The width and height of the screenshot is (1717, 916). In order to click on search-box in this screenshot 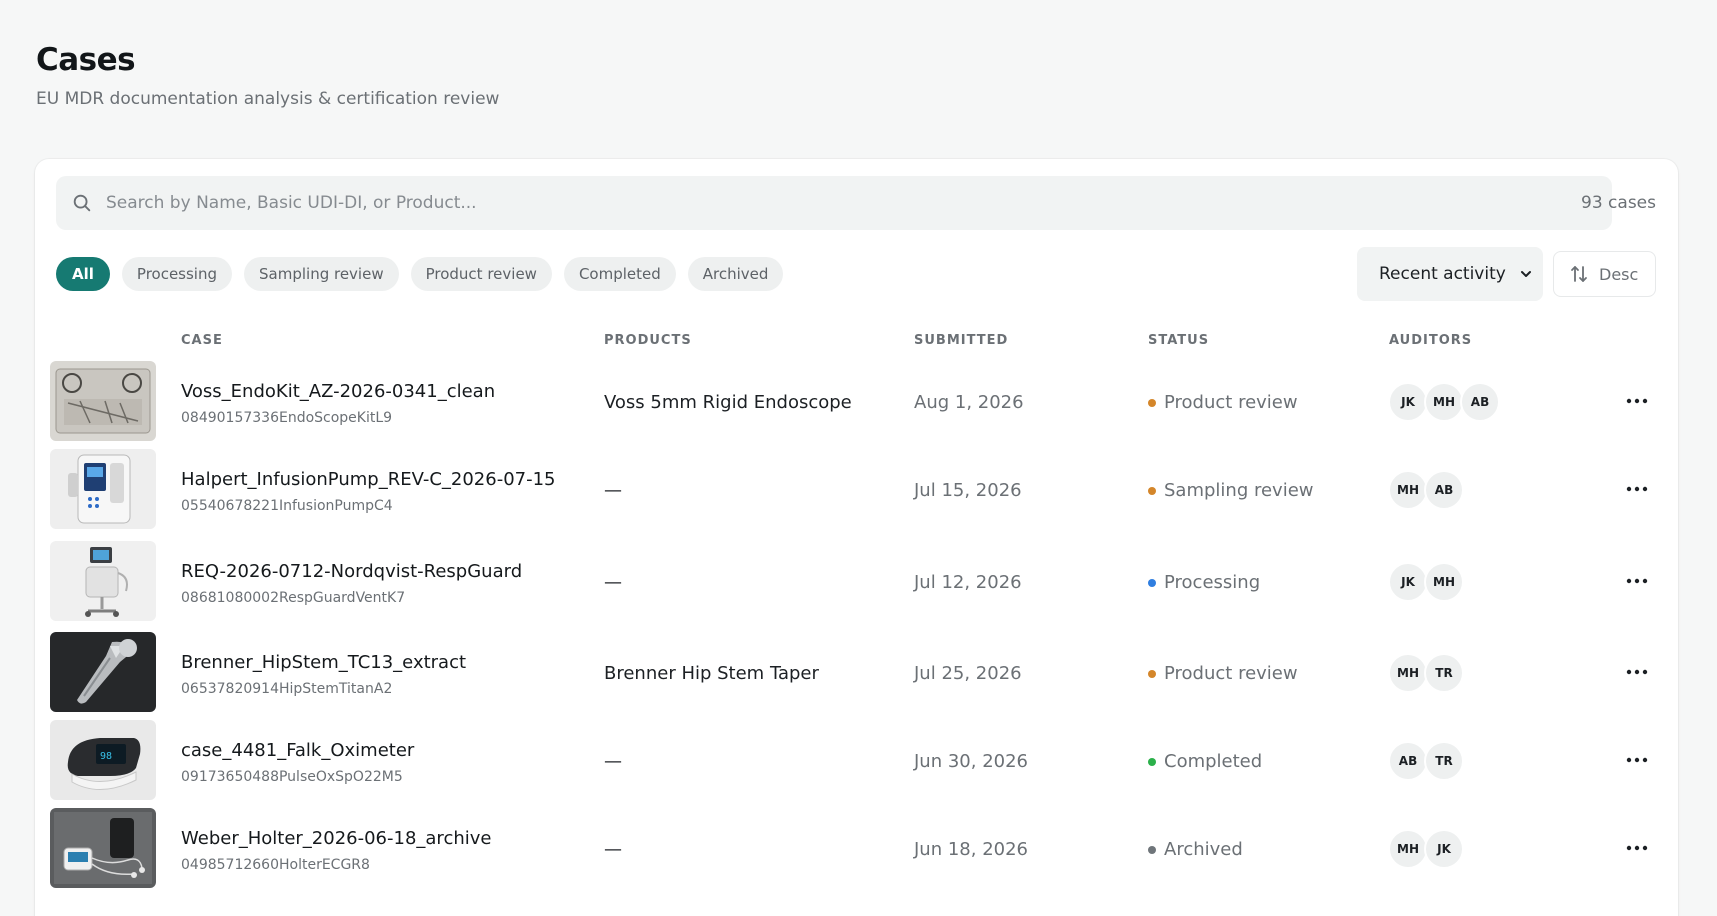, I will do `click(834, 203)`.